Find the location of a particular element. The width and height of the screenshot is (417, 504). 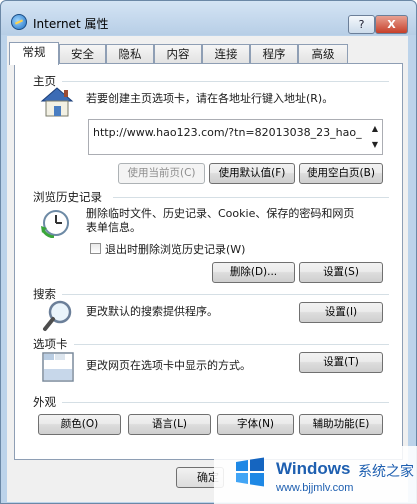

tab-general: 常规 is located at coordinates (34, 53).